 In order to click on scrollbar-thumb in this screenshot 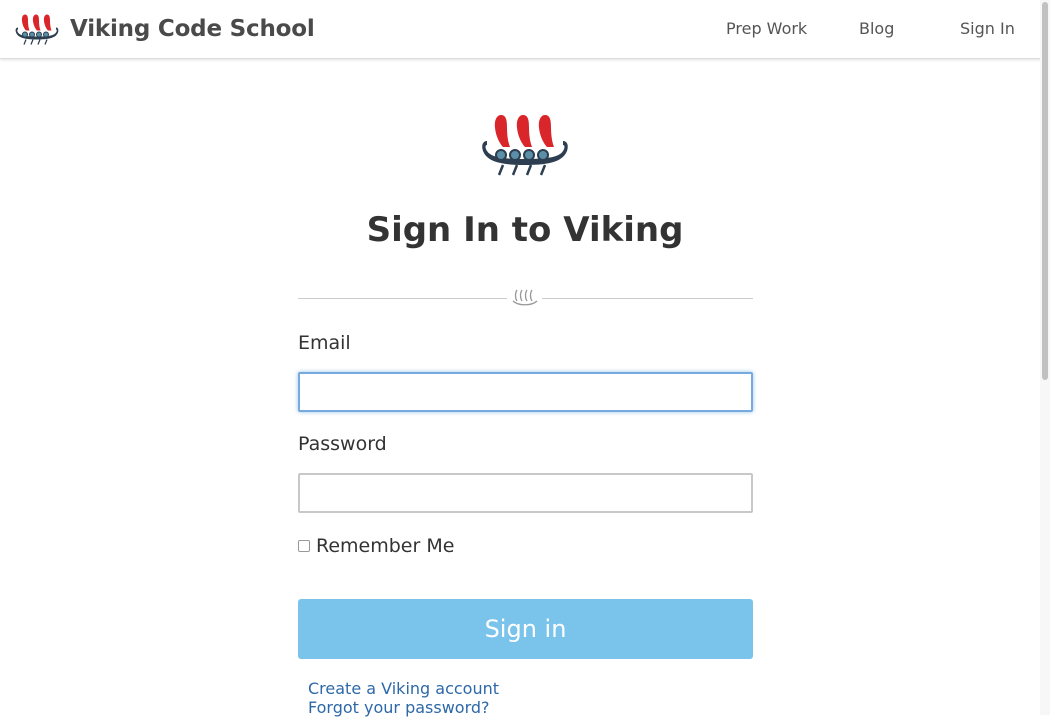, I will do `click(1045, 191)`.